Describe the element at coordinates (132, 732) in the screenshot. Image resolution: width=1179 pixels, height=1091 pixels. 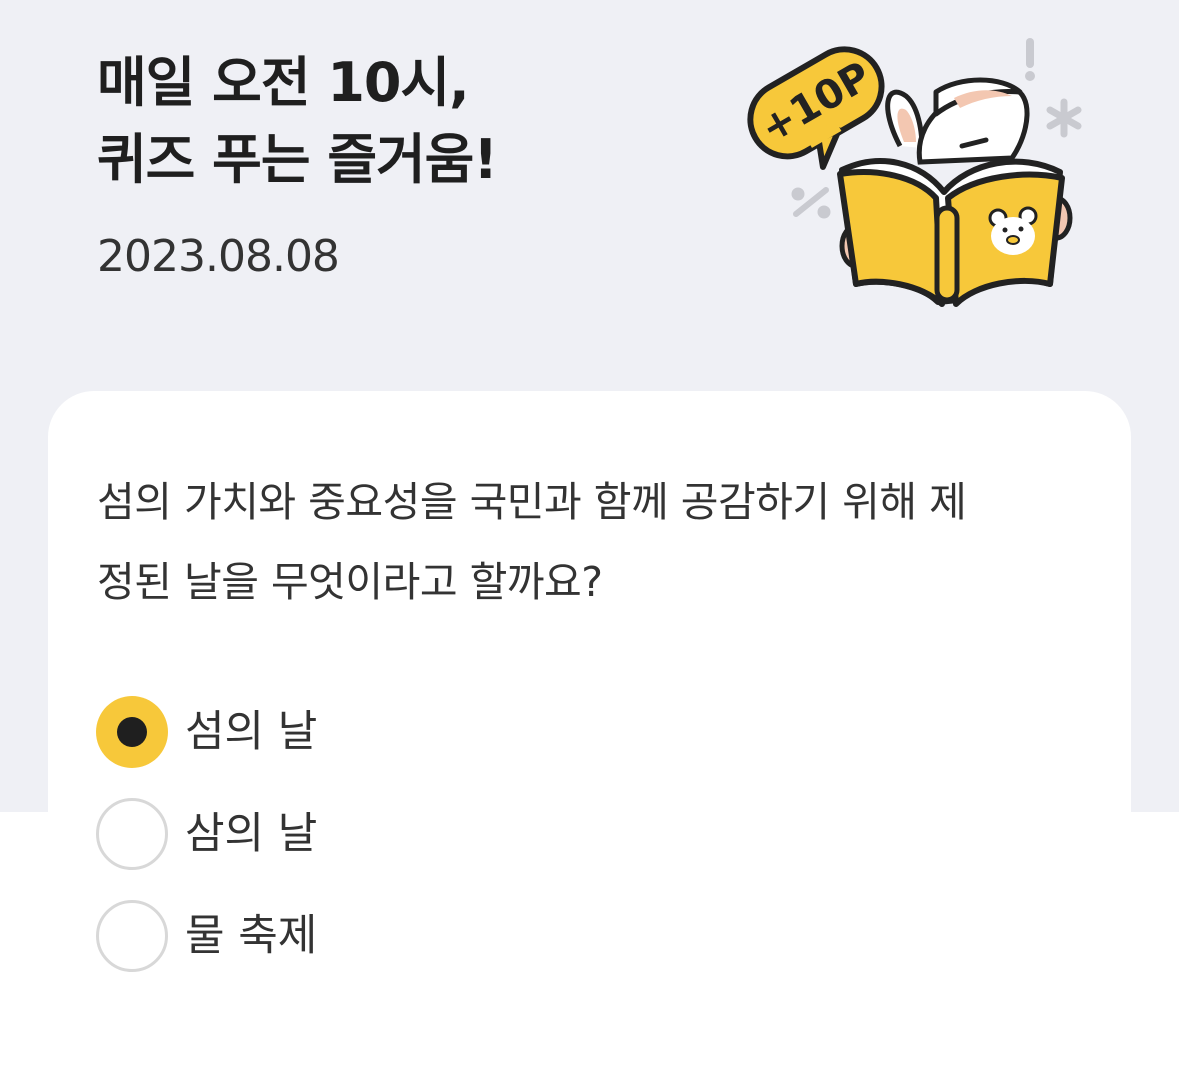
I see `radio-button-selected` at that location.